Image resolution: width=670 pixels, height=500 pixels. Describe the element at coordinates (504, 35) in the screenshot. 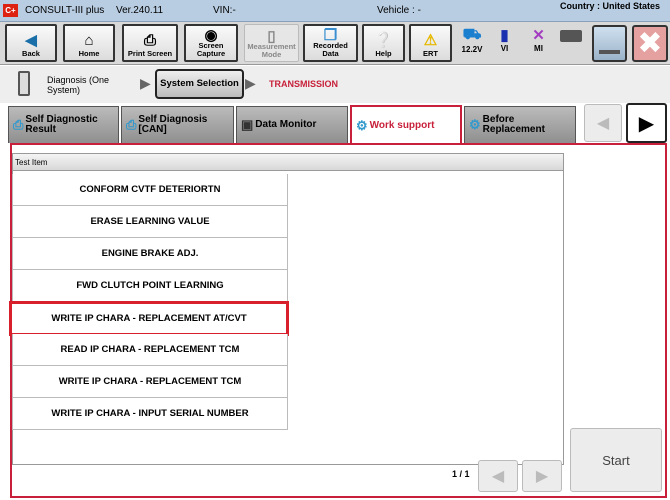

I see `vi-icon: ▮` at that location.